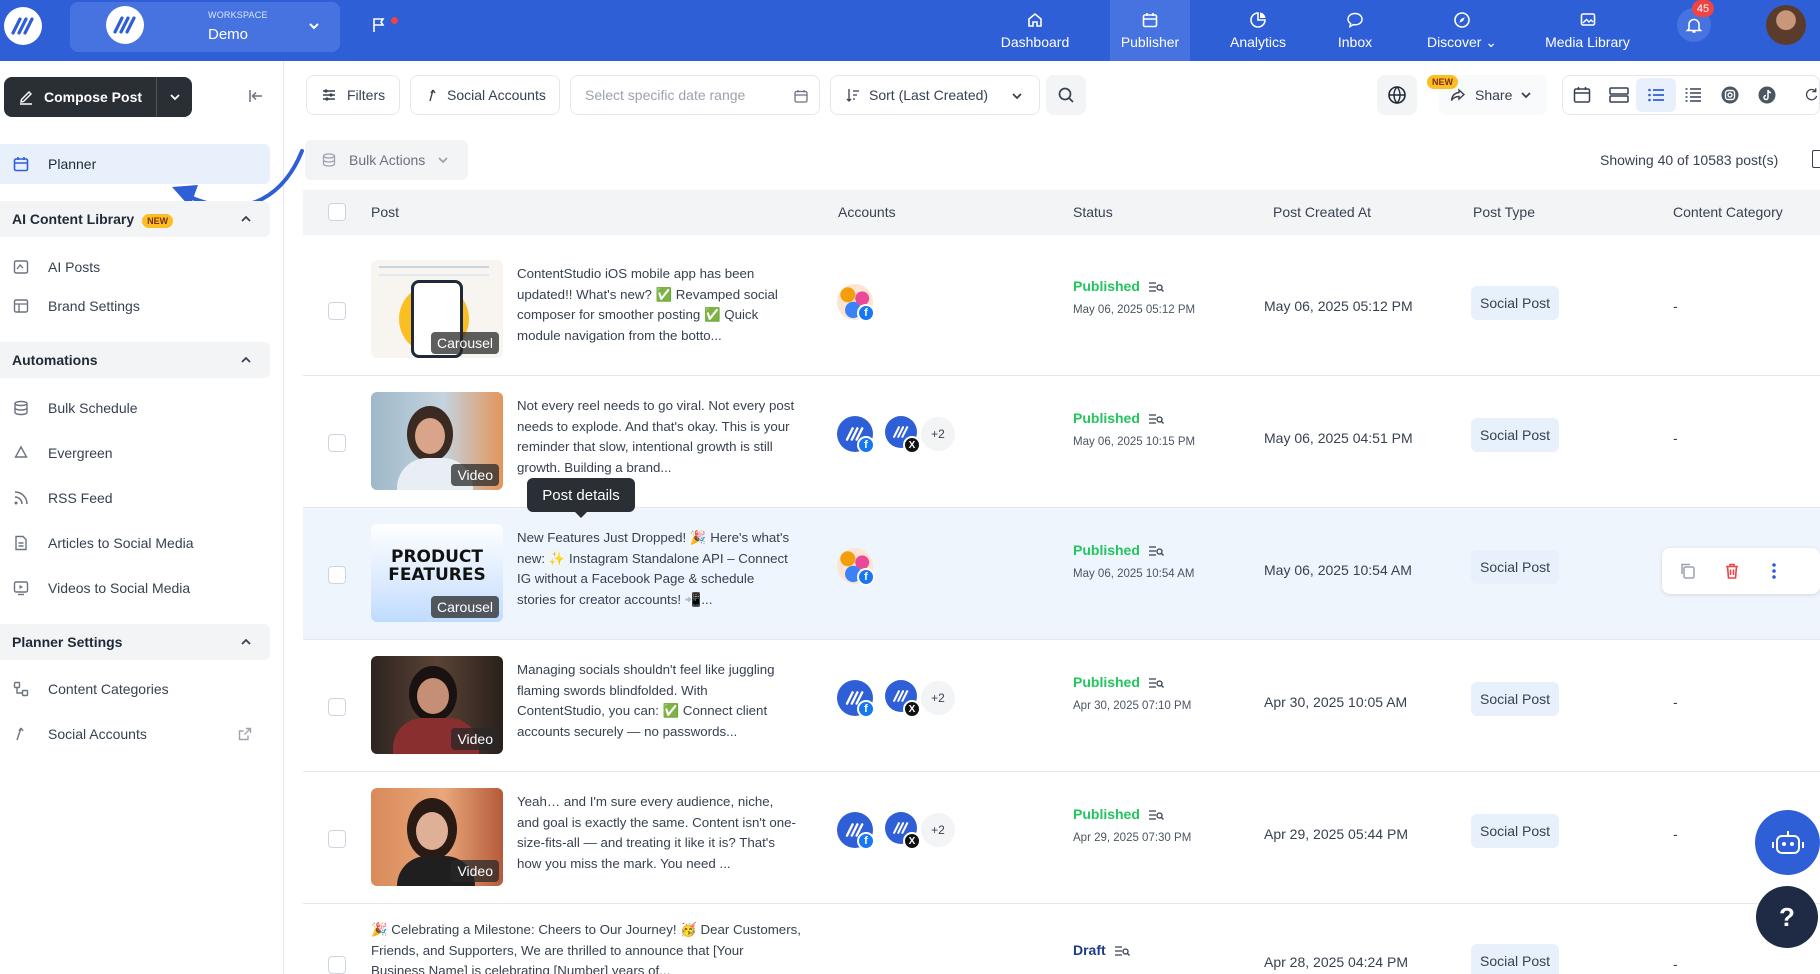 The width and height of the screenshot is (1820, 974). I want to click on post-thumbnail: Carousel, so click(437, 309).